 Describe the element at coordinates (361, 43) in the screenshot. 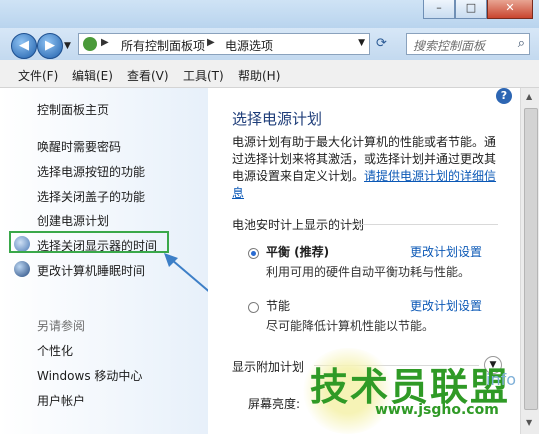

I see `chevron-down-icon: ▼` at that location.